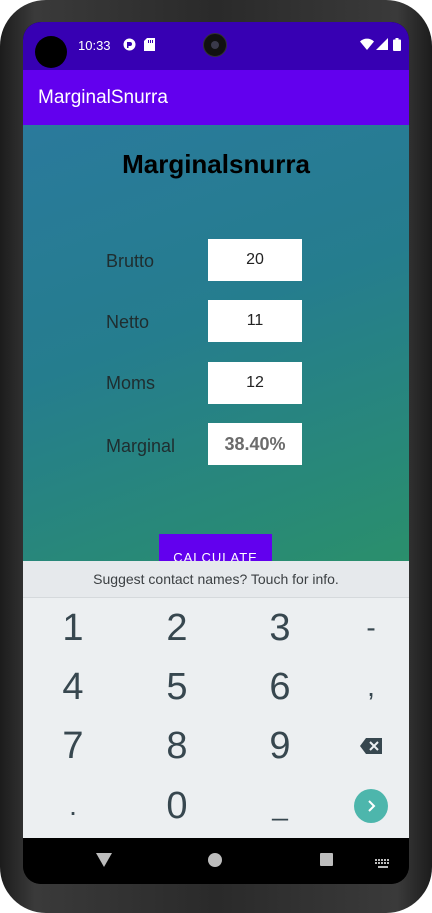 Image resolution: width=432 pixels, height=913 pixels. Describe the element at coordinates (103, 97) in the screenshot. I see `app-title: MarginalSnurra` at that location.